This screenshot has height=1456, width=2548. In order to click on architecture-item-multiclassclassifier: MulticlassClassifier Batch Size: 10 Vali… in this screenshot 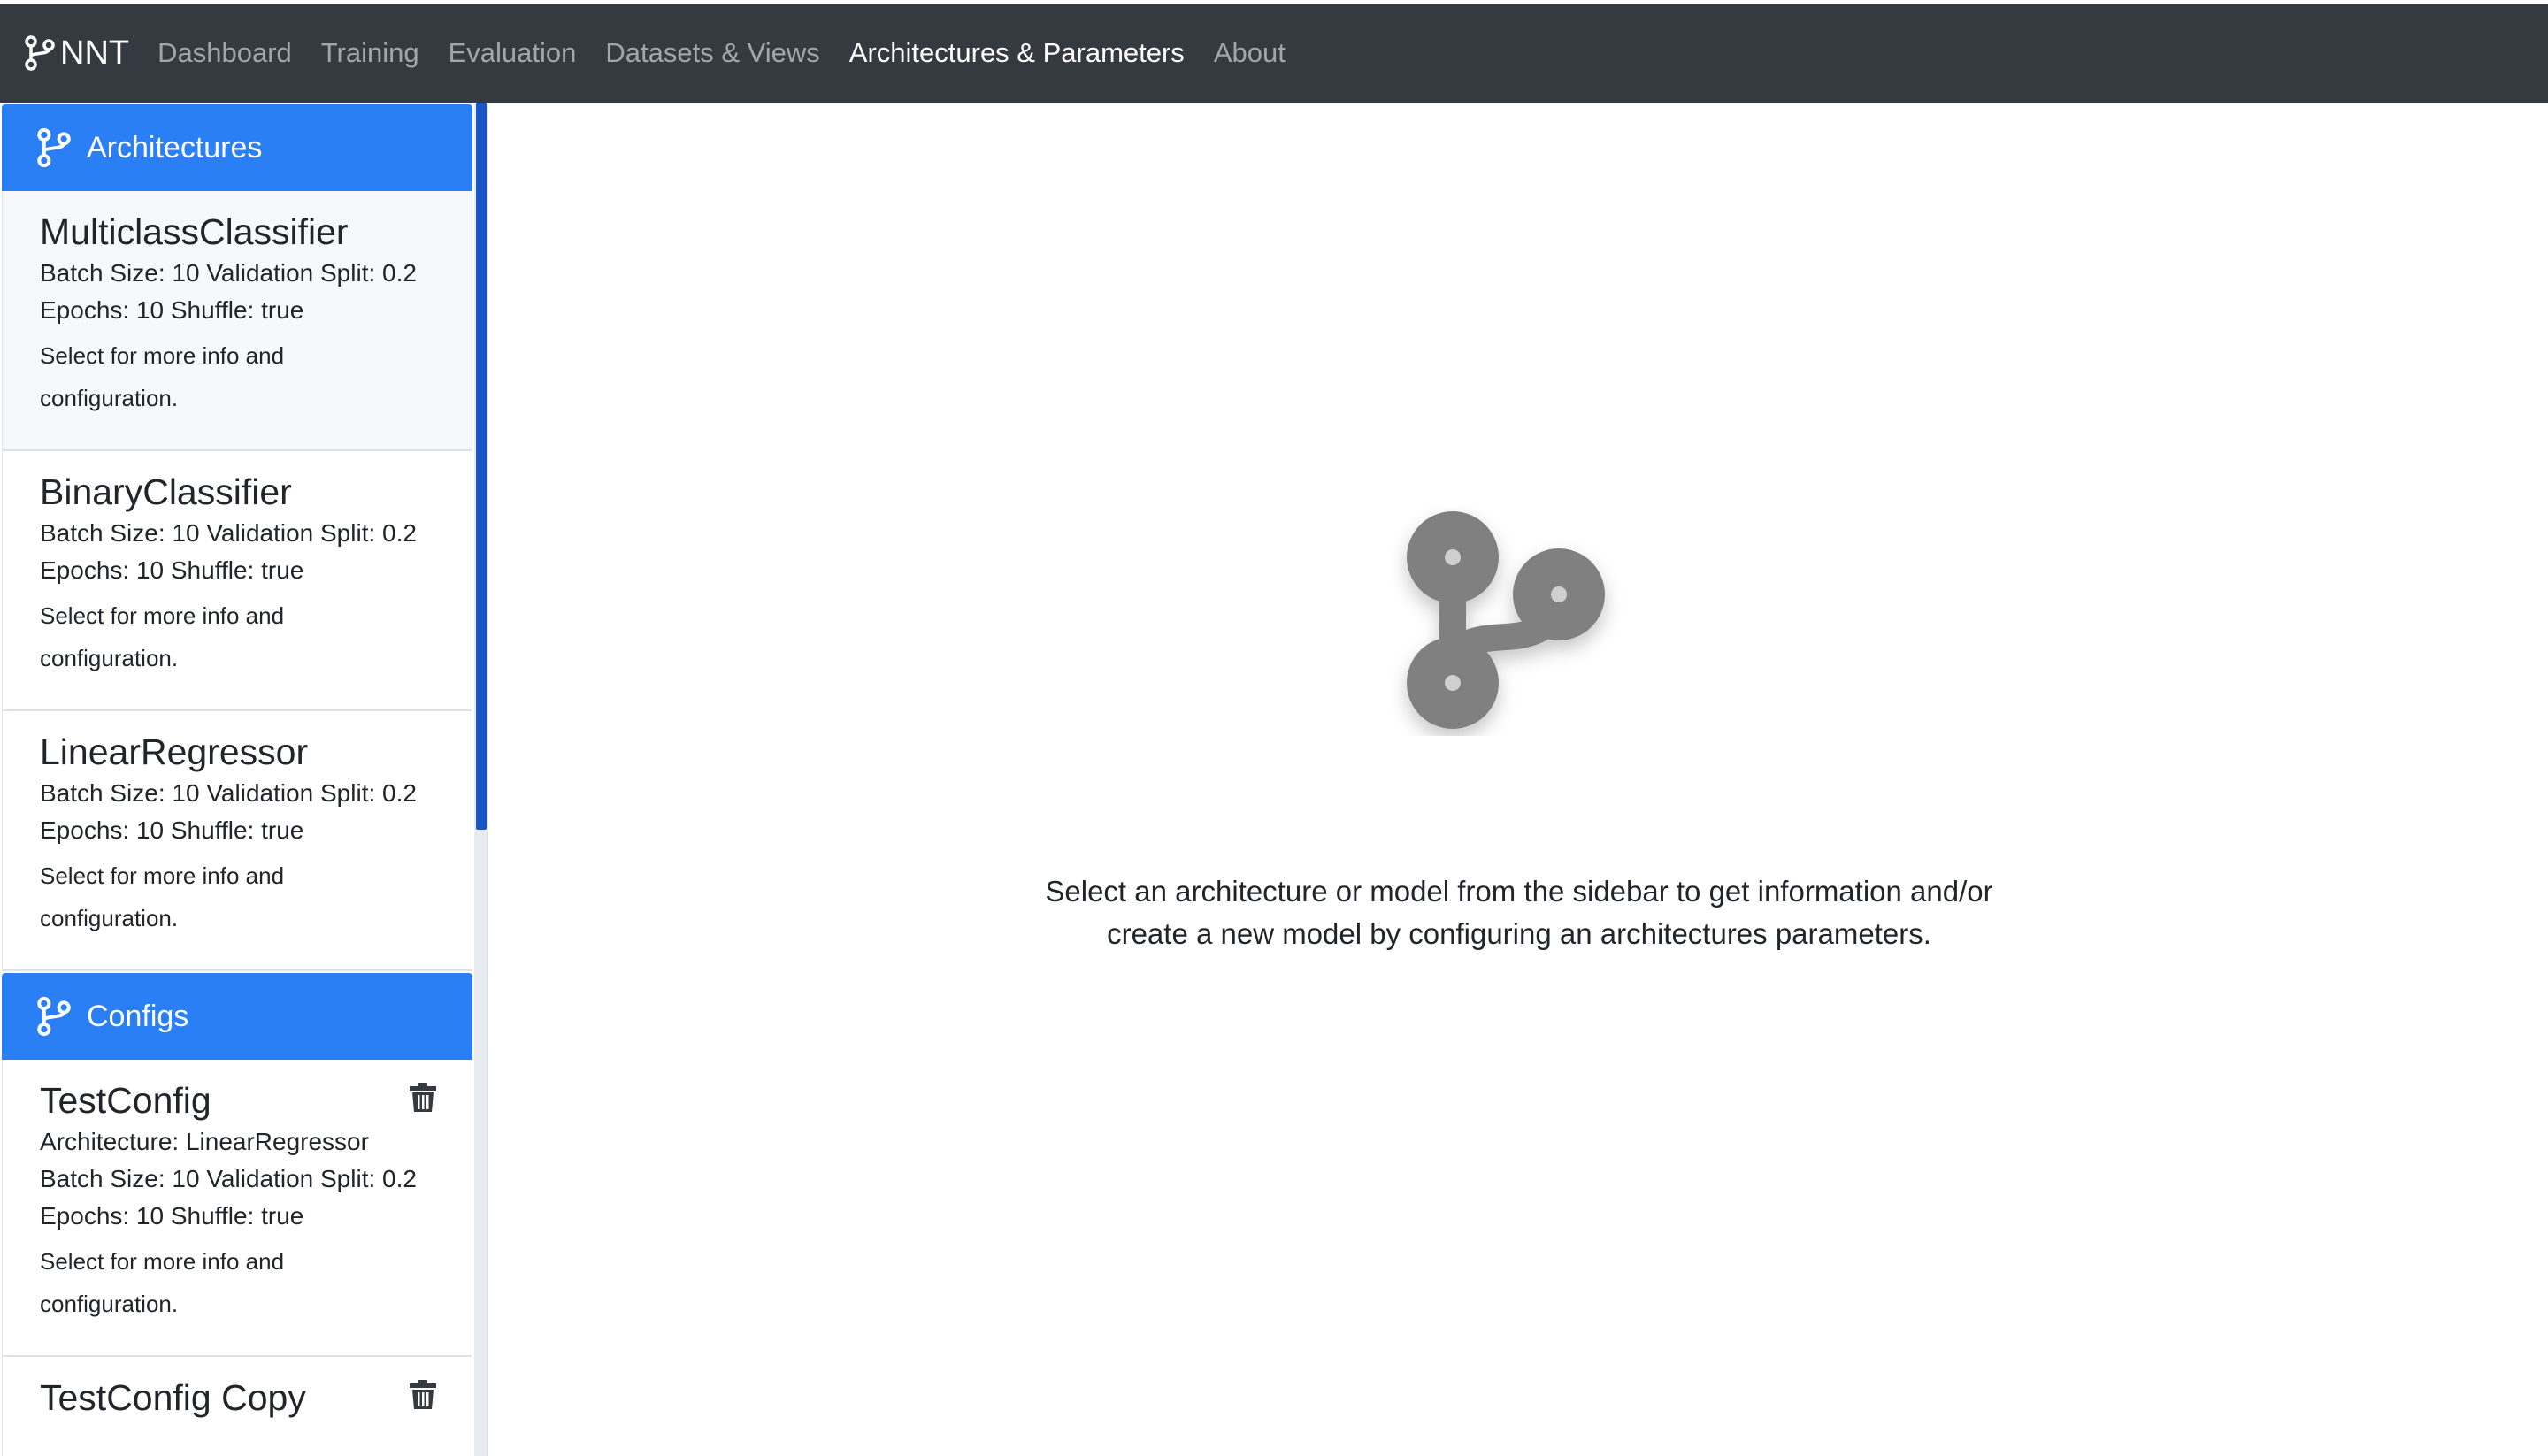, I will do `click(237, 321)`.